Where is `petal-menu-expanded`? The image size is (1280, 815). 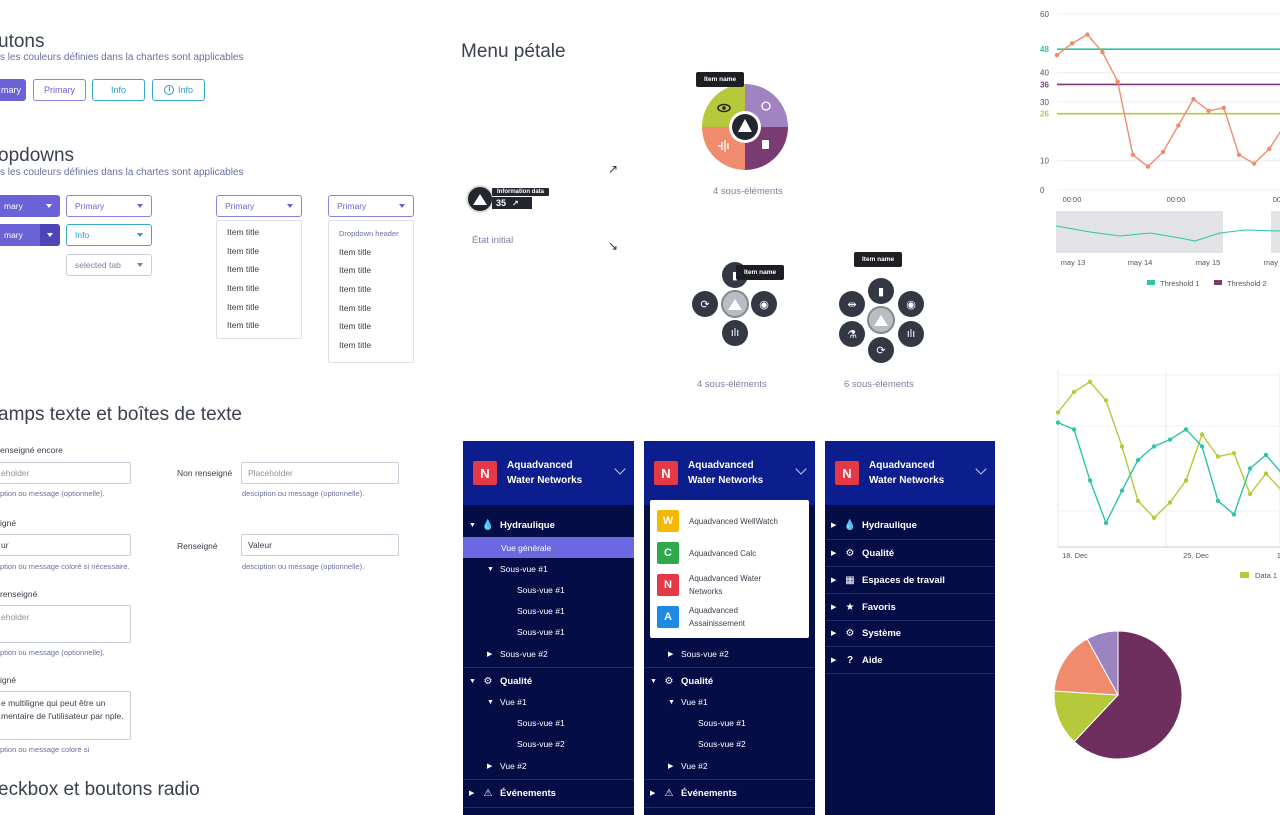
petal-menu-expanded is located at coordinates (745, 127).